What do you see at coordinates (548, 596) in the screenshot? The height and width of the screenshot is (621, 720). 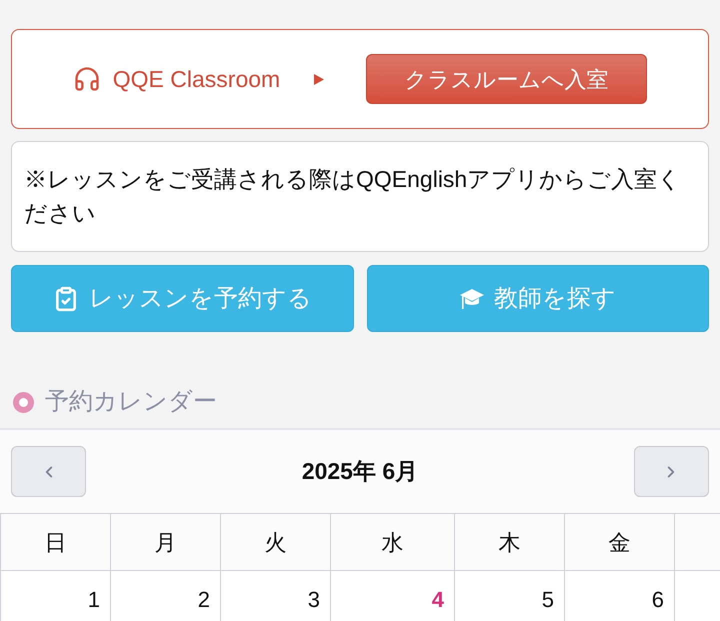 I see `day-number: 5` at bounding box center [548, 596].